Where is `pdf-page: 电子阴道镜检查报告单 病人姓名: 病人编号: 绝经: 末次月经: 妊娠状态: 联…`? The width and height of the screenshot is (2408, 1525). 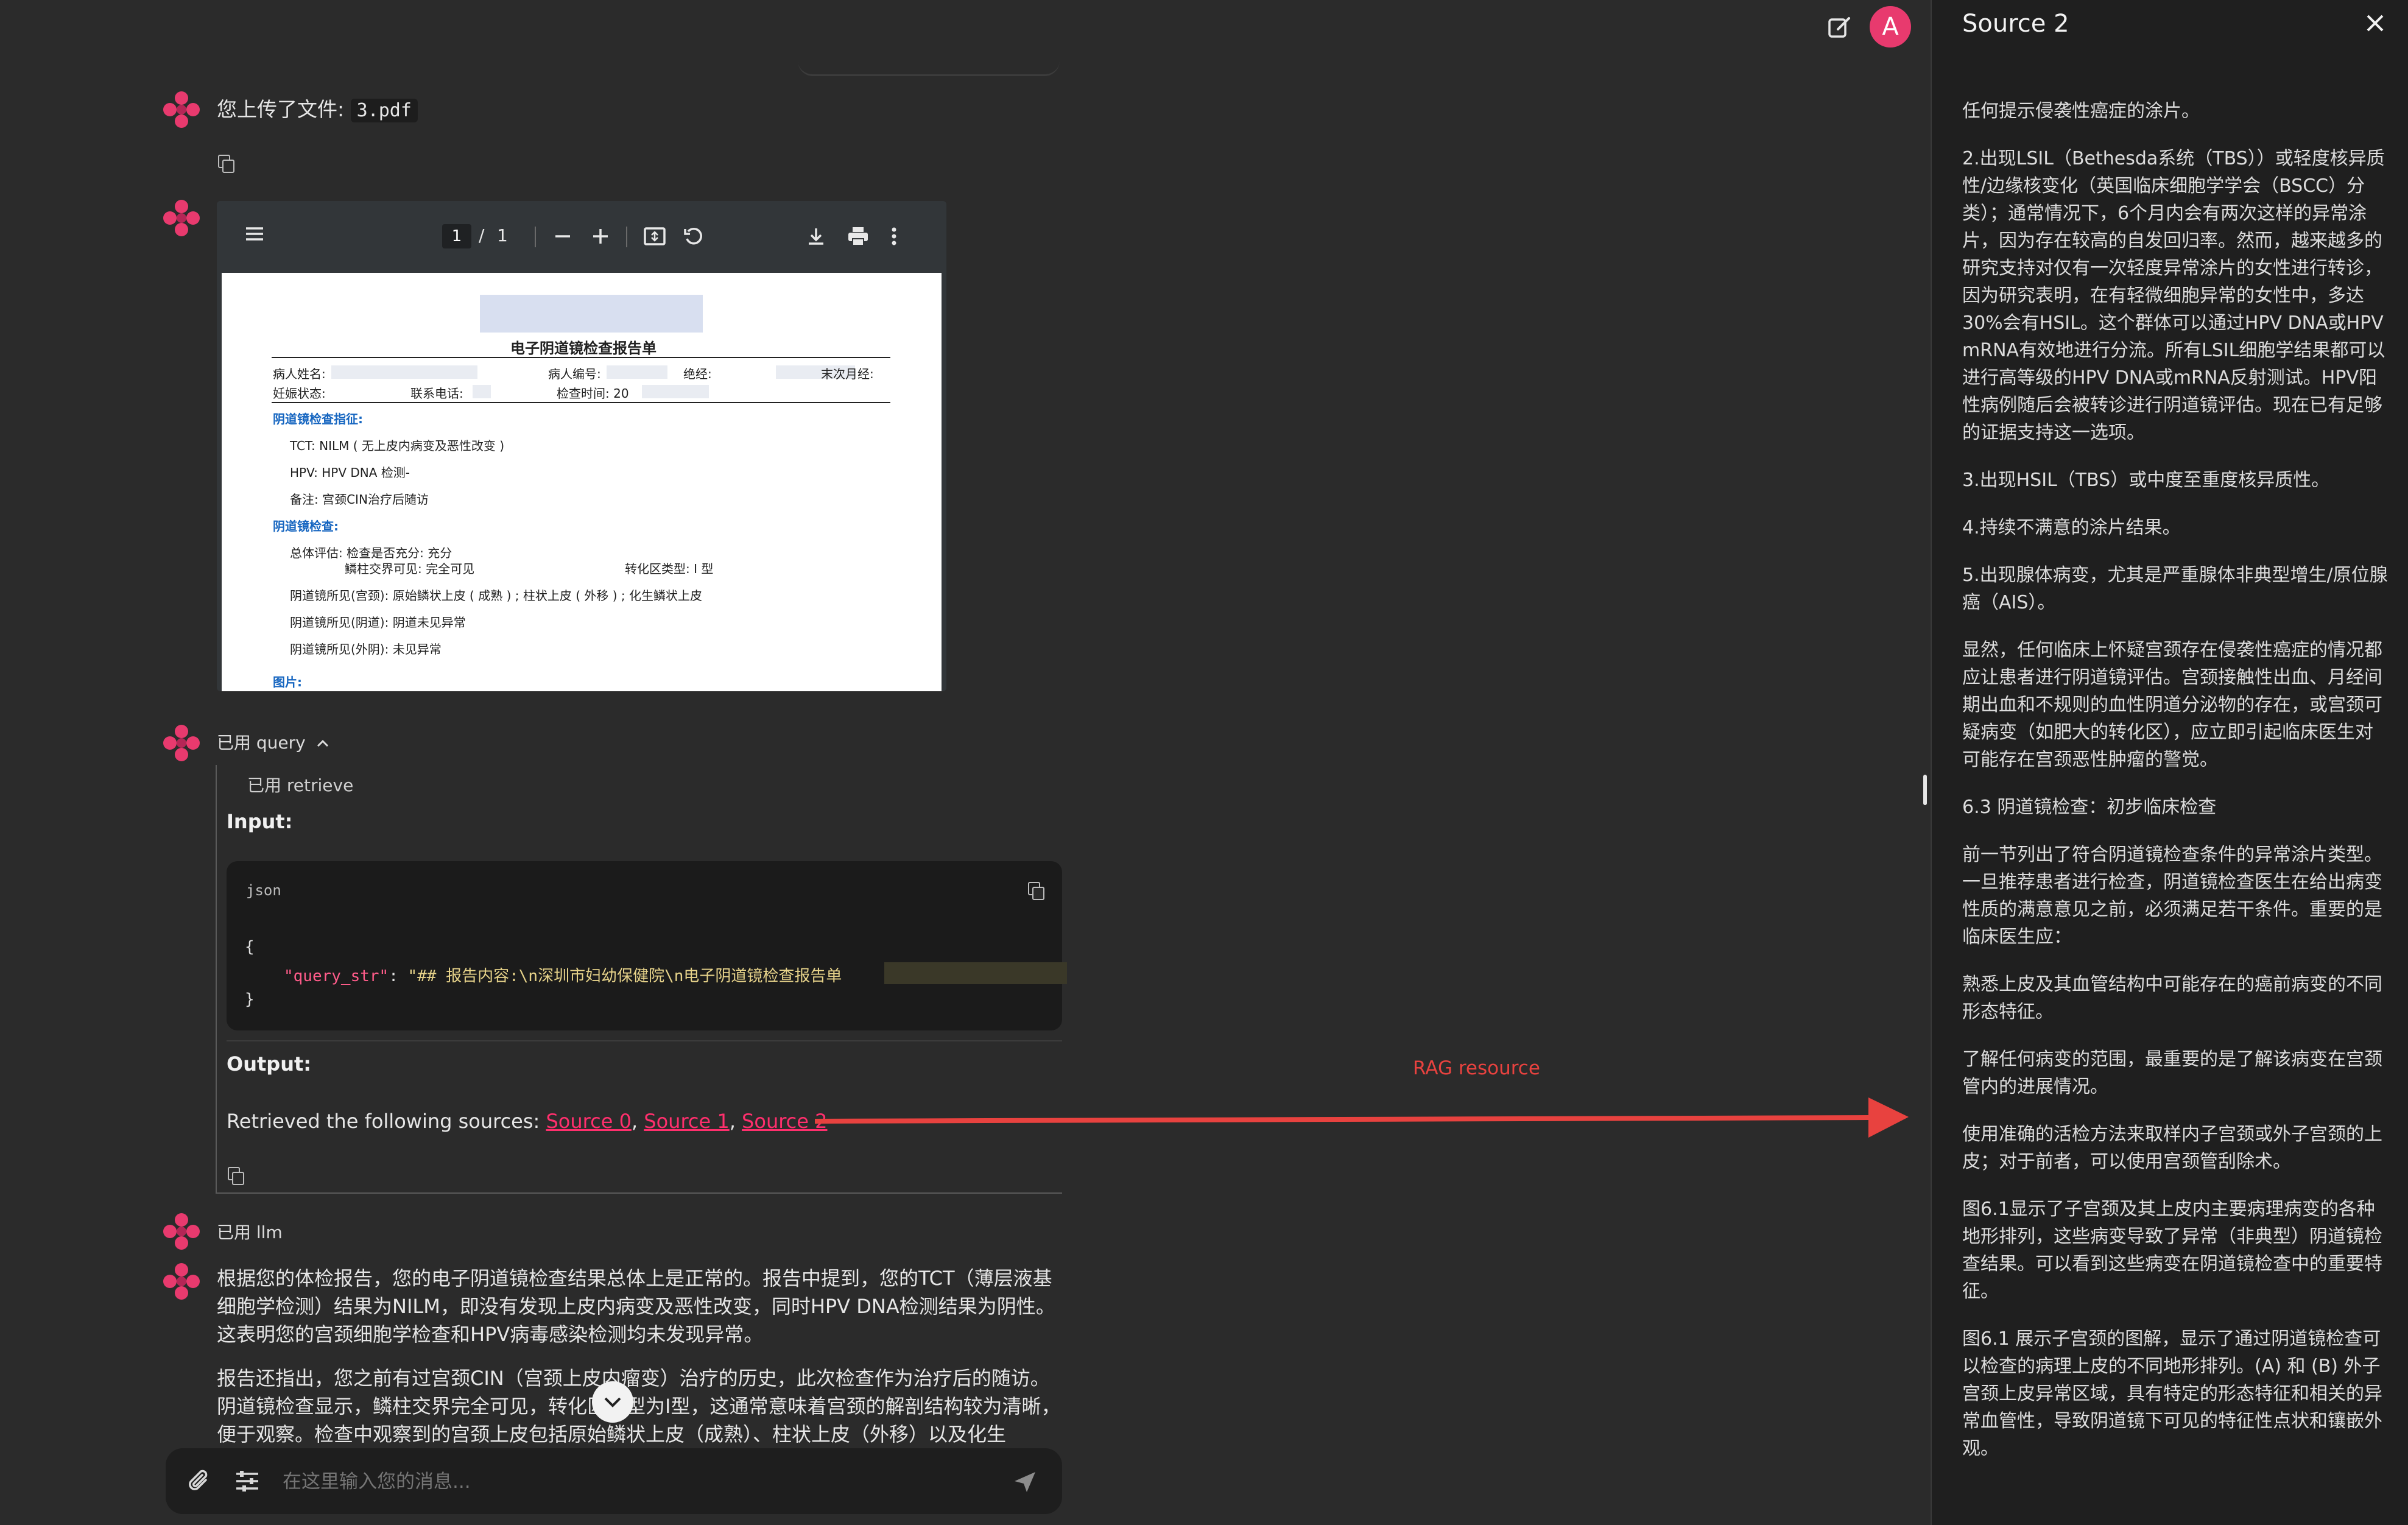 pdf-page: 电子阴道镜检查报告单 病人姓名: 病人编号: 绝经: 末次月经: 妊娠状态: 联… is located at coordinates (582, 482).